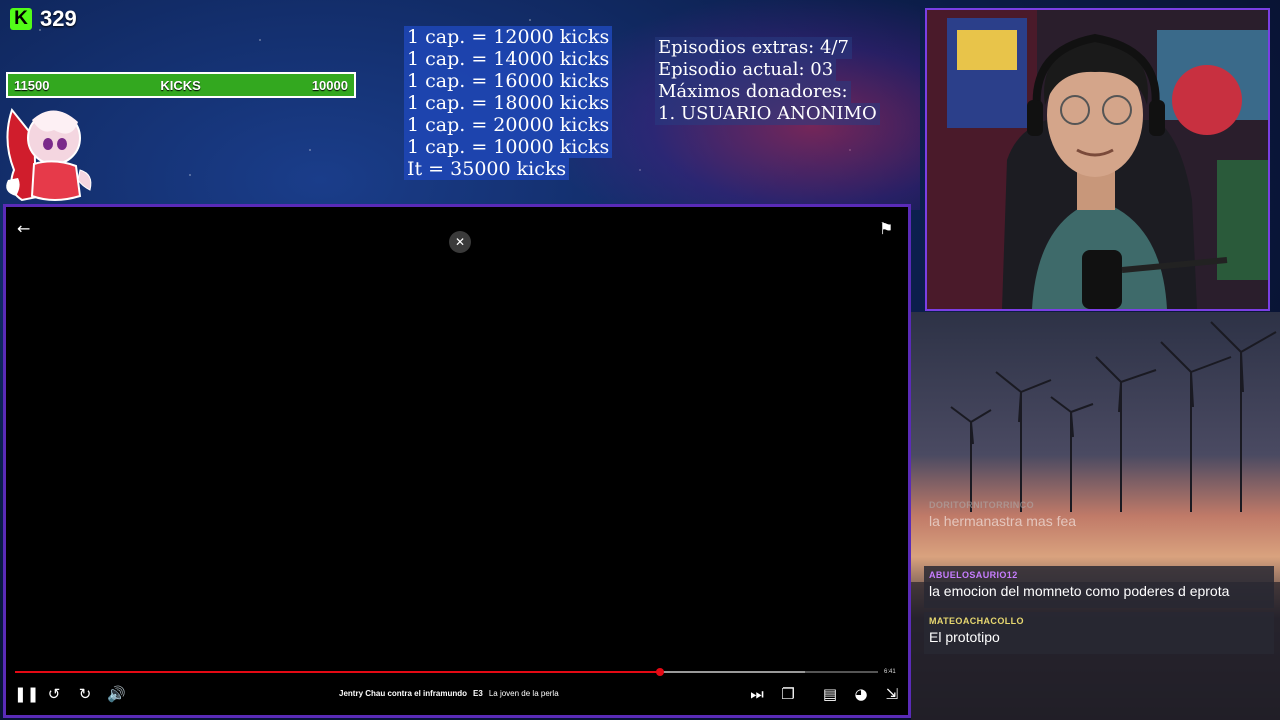 The image size is (1280, 720). I want to click on time-remaining: 6:41, so click(890, 672).